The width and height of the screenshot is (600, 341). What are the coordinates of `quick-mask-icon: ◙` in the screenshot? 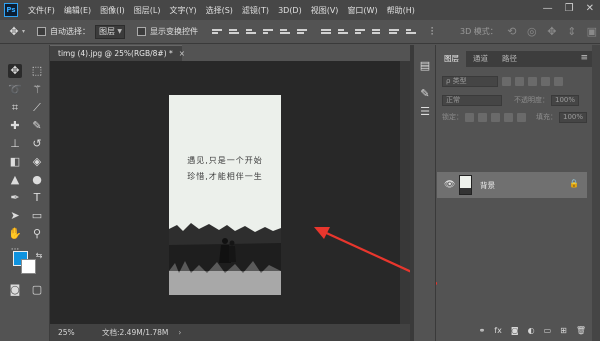 It's located at (15, 290).